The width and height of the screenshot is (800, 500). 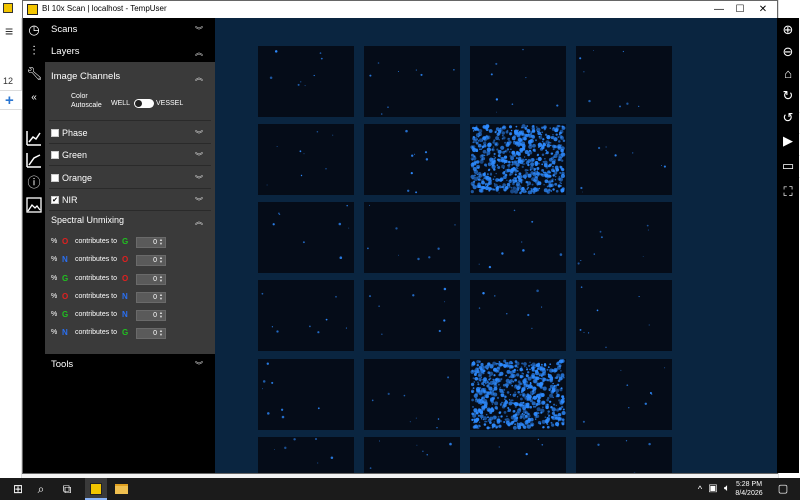 What do you see at coordinates (34, 183) in the screenshot?
I see `info-icon: ⓘ` at bounding box center [34, 183].